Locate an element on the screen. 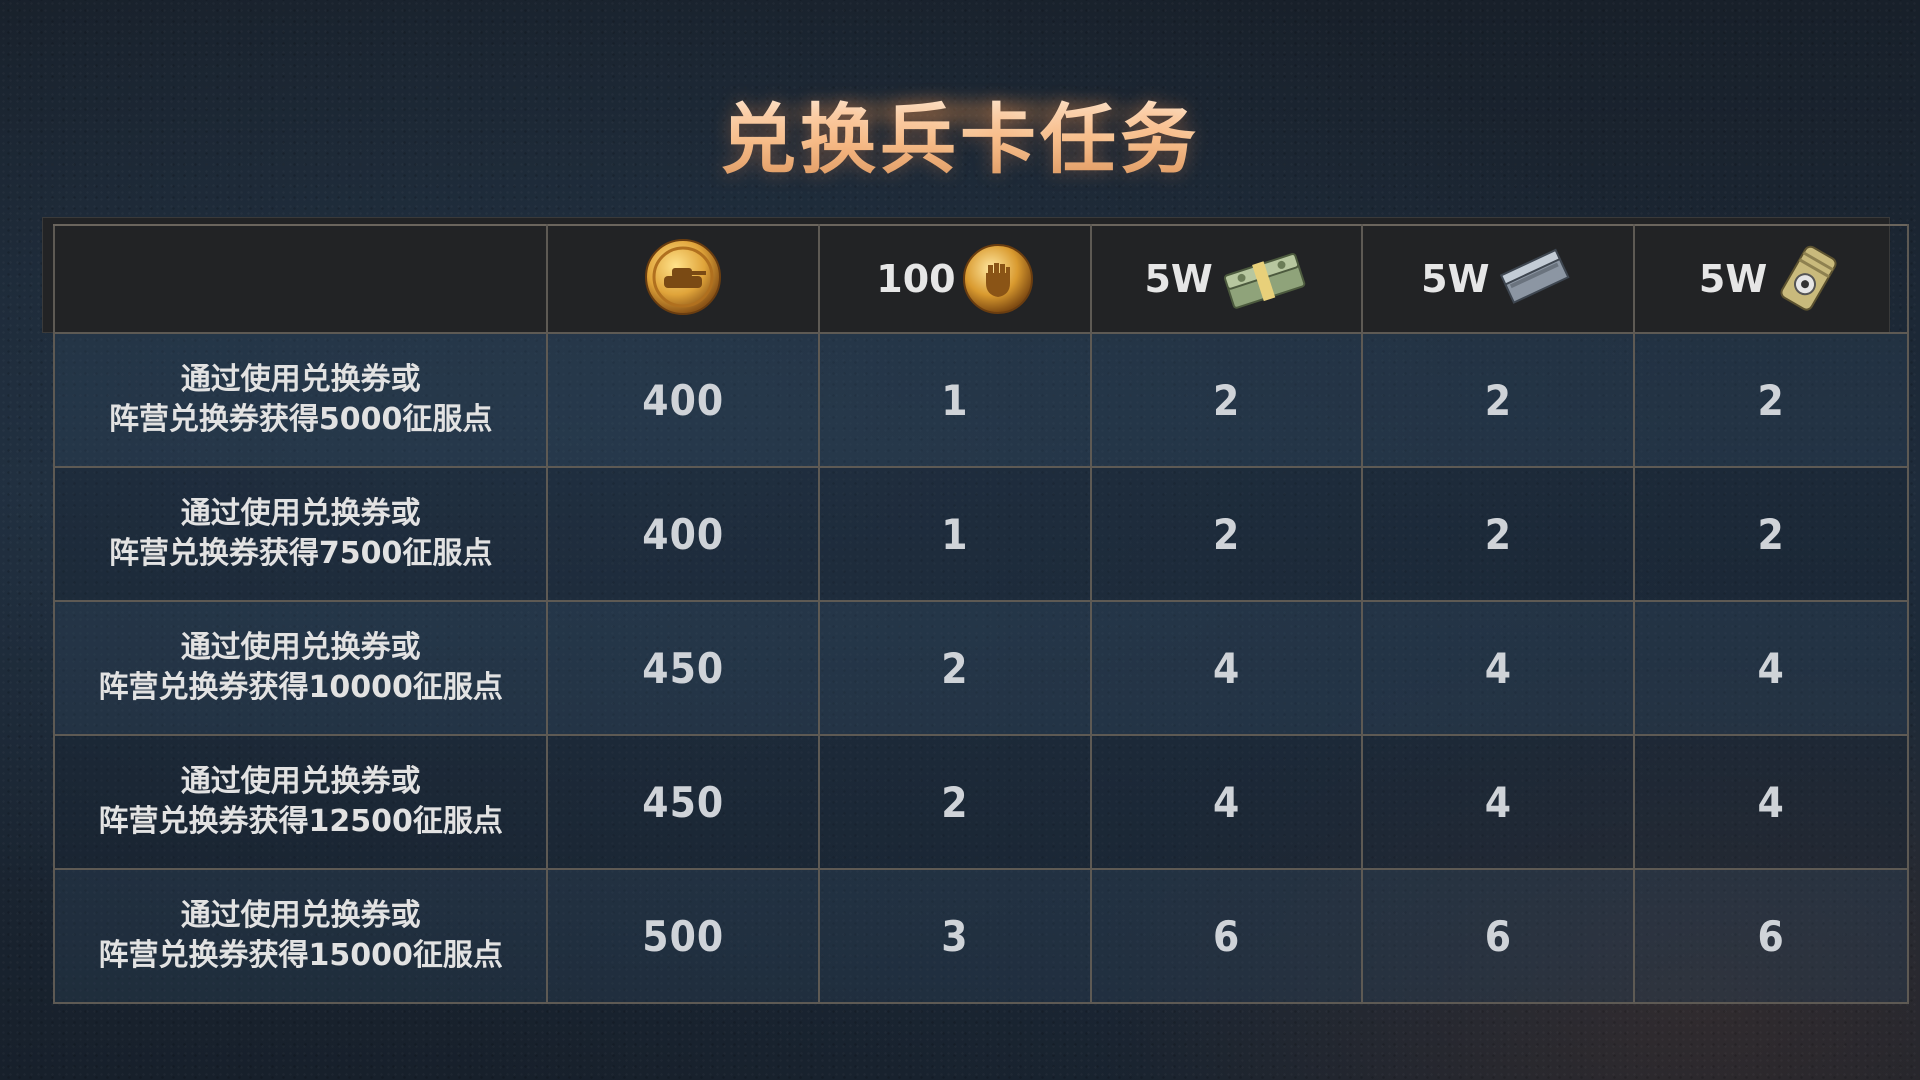 This screenshot has width=1920, height=1080. header-cell-task is located at coordinates (300, 279).